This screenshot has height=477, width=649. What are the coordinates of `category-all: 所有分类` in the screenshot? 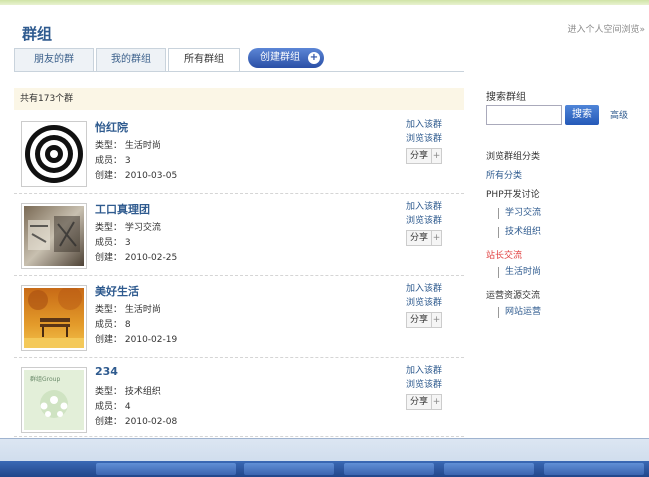 It's located at (504, 174).